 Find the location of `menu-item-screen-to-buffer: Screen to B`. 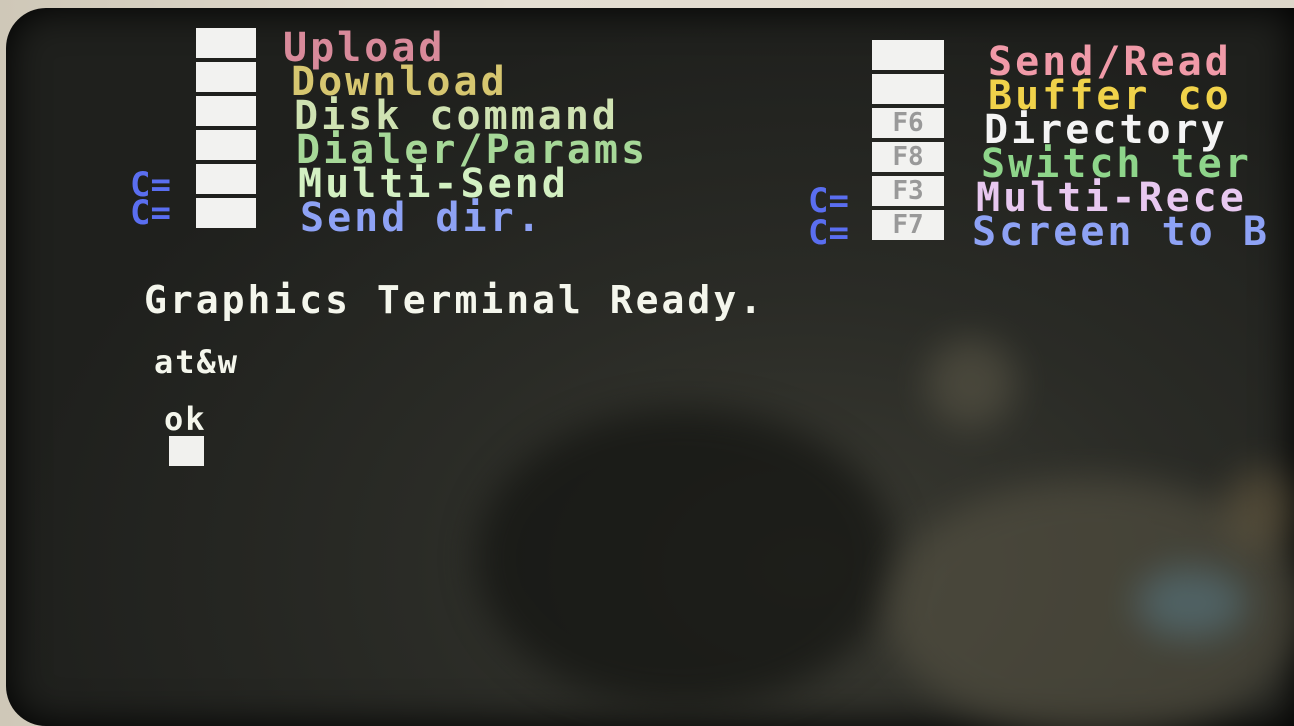

menu-item-screen-to-buffer: Screen to B is located at coordinates (1121, 232).